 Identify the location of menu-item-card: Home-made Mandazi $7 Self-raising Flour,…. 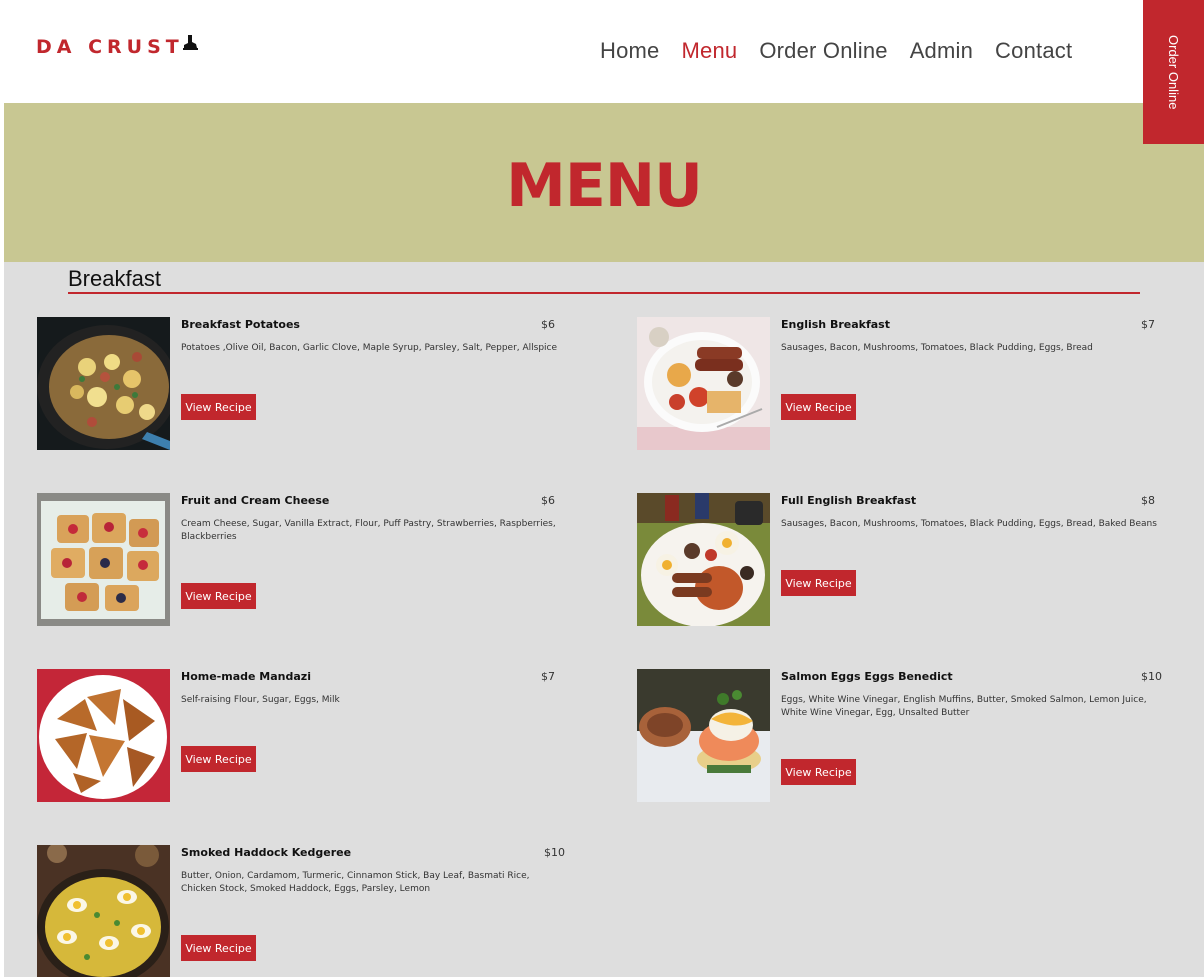
(307, 736).